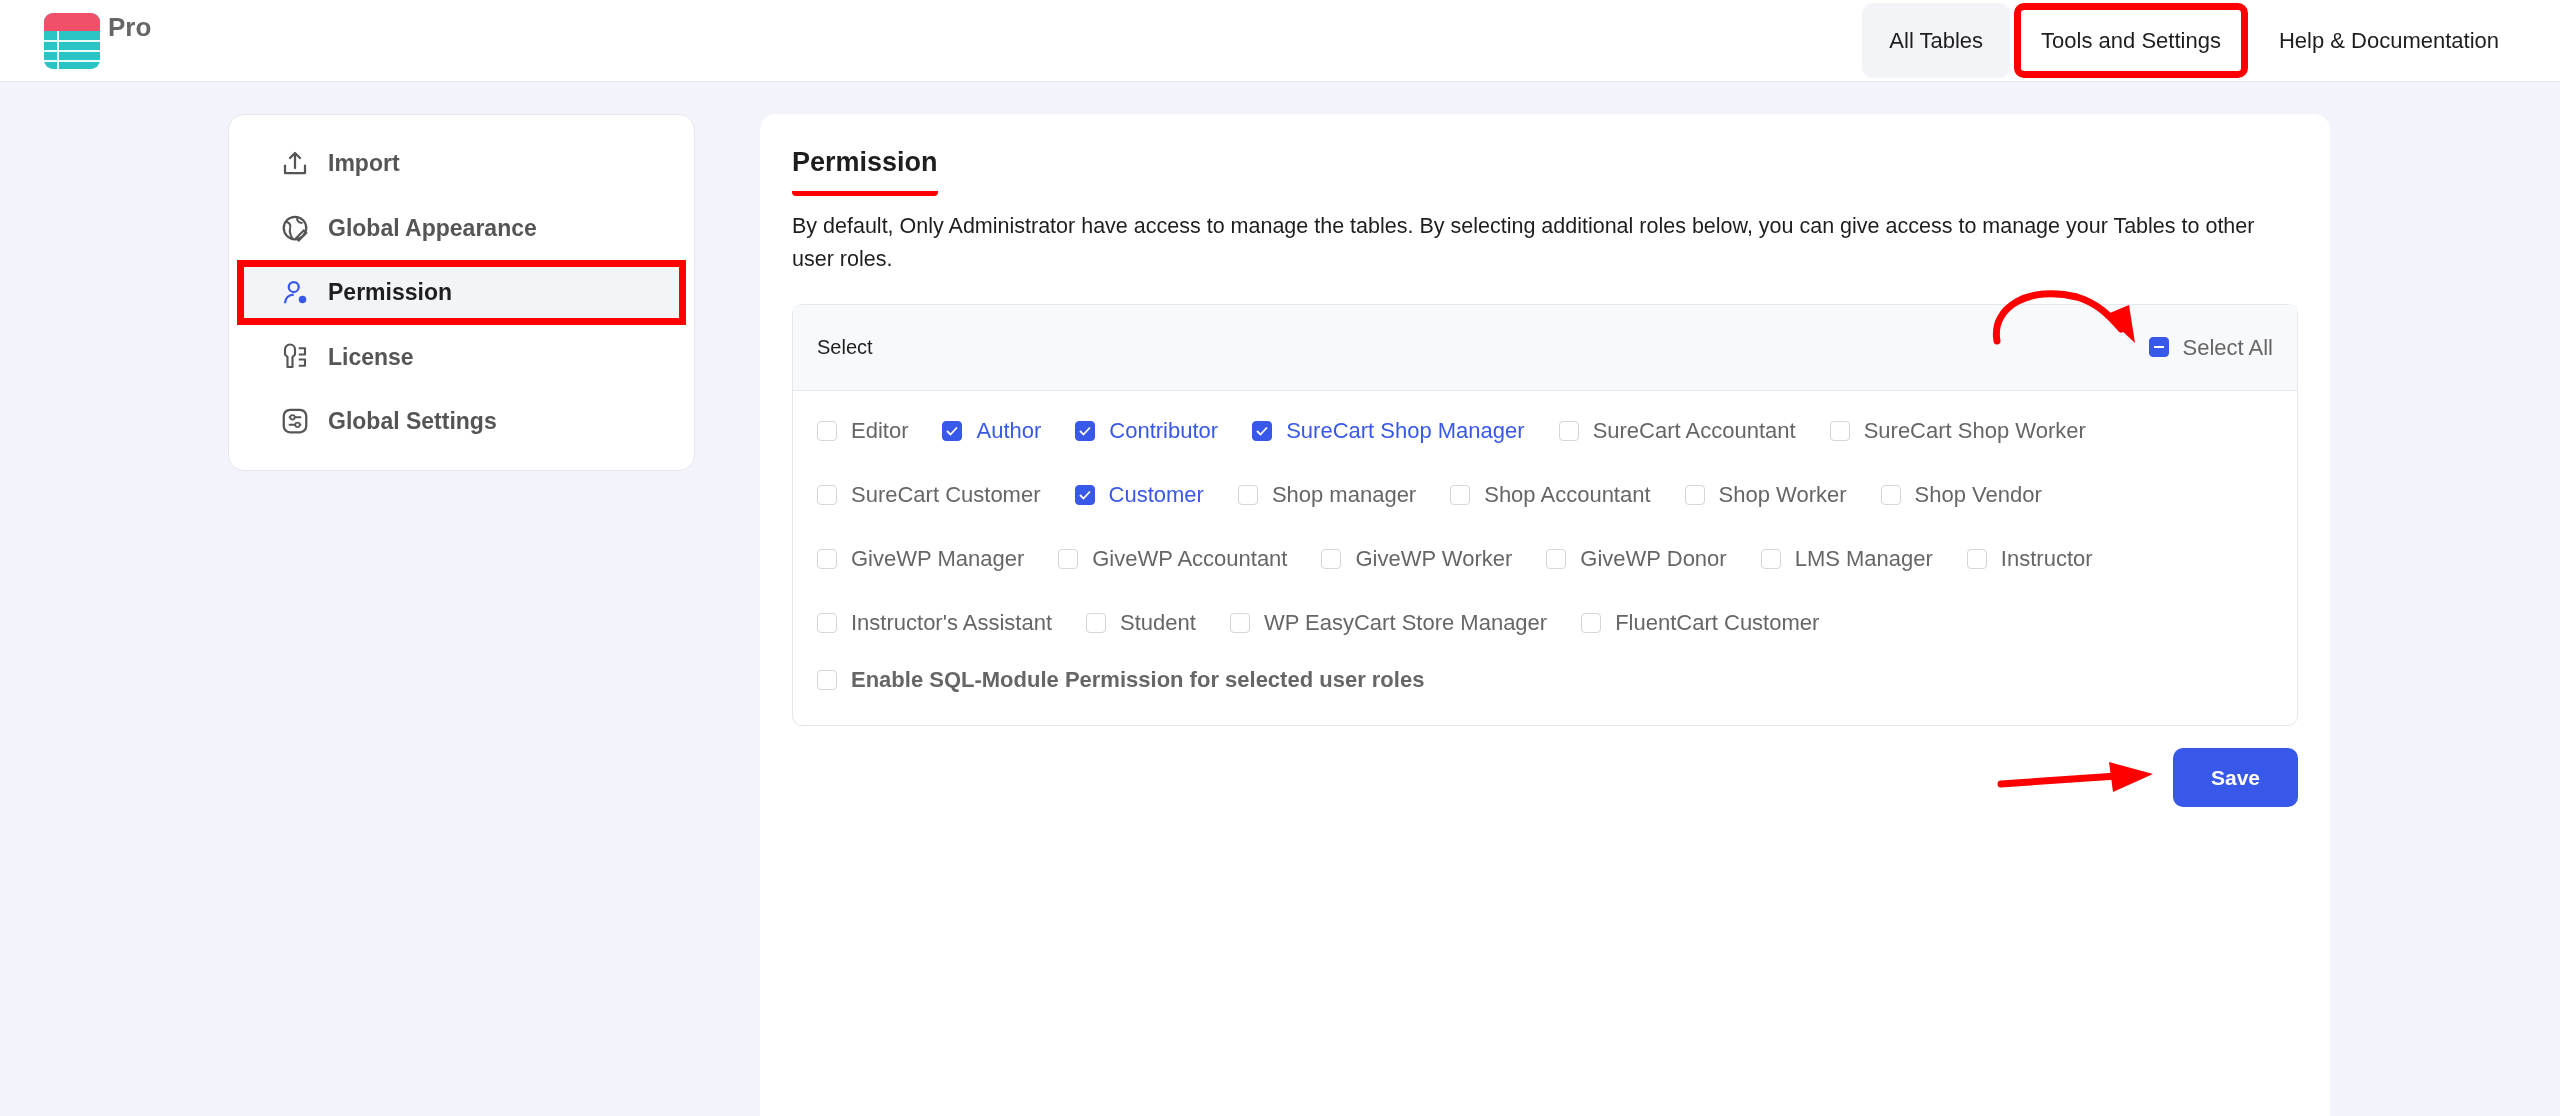  I want to click on role-option: SureCart Customer, so click(929, 494).